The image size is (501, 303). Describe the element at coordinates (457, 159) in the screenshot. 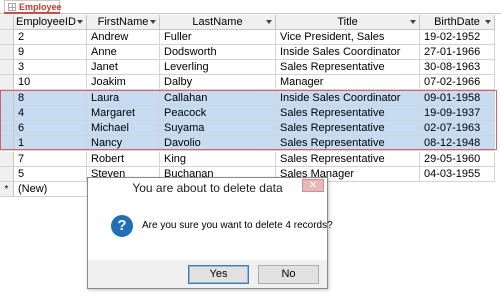

I see `cell-birthdate: 29-05-1960` at that location.